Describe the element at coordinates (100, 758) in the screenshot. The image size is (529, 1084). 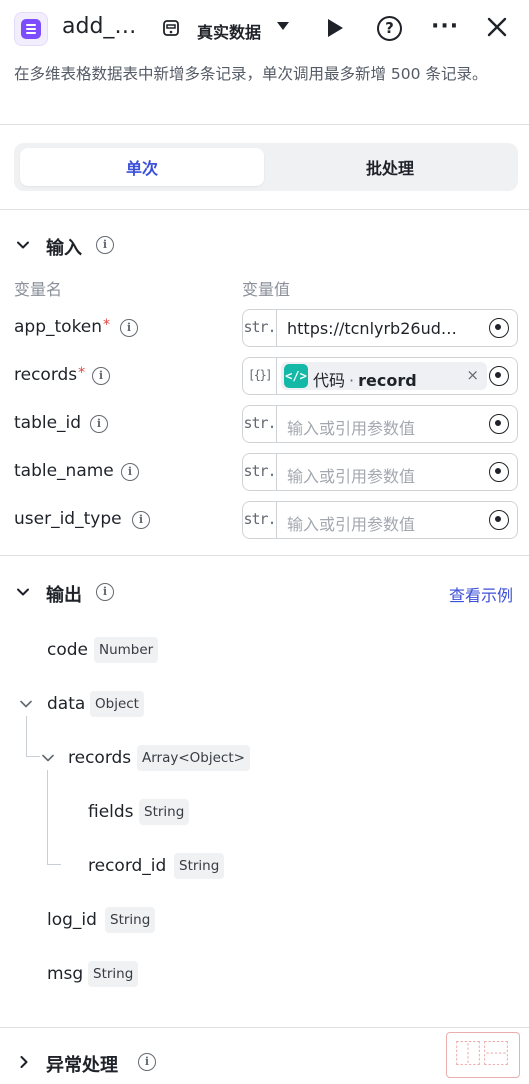
I see `output-field-name: records` at that location.